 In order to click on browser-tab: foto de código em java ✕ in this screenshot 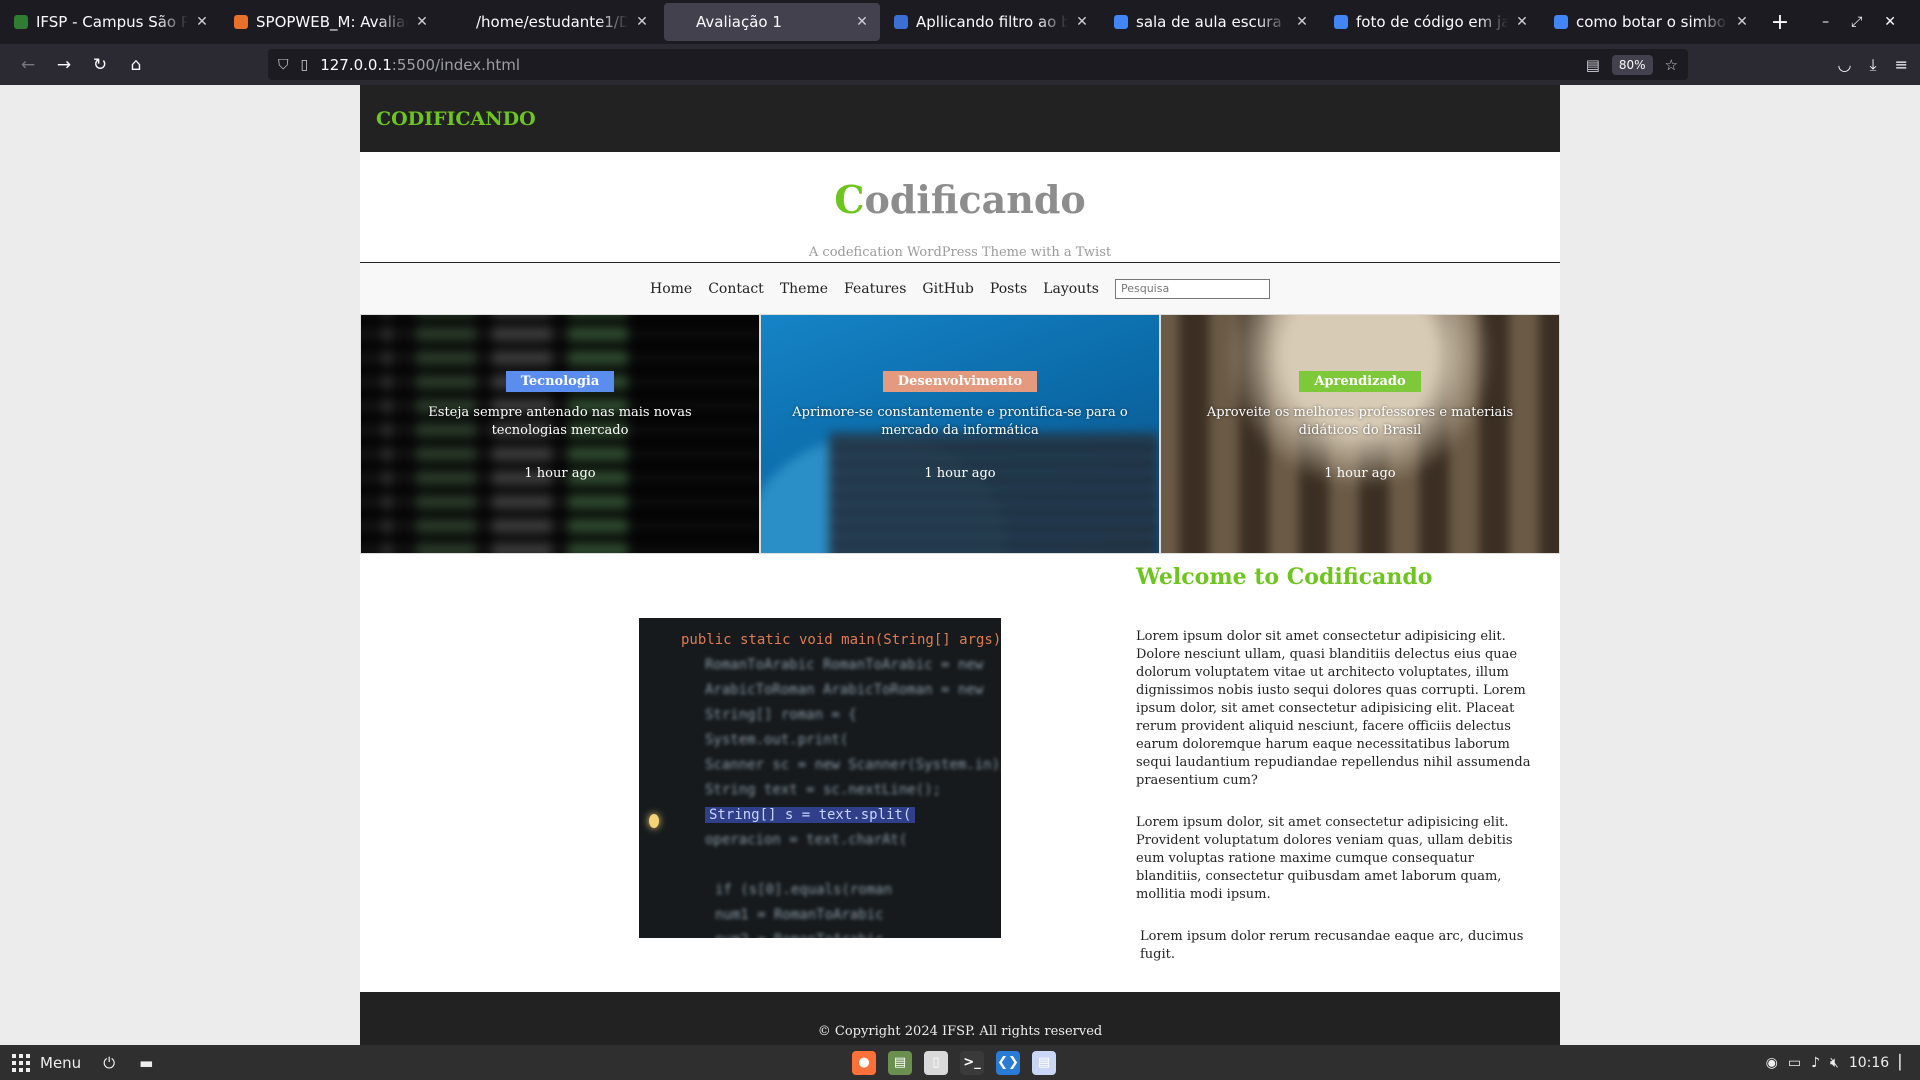, I will do `click(1432, 22)`.